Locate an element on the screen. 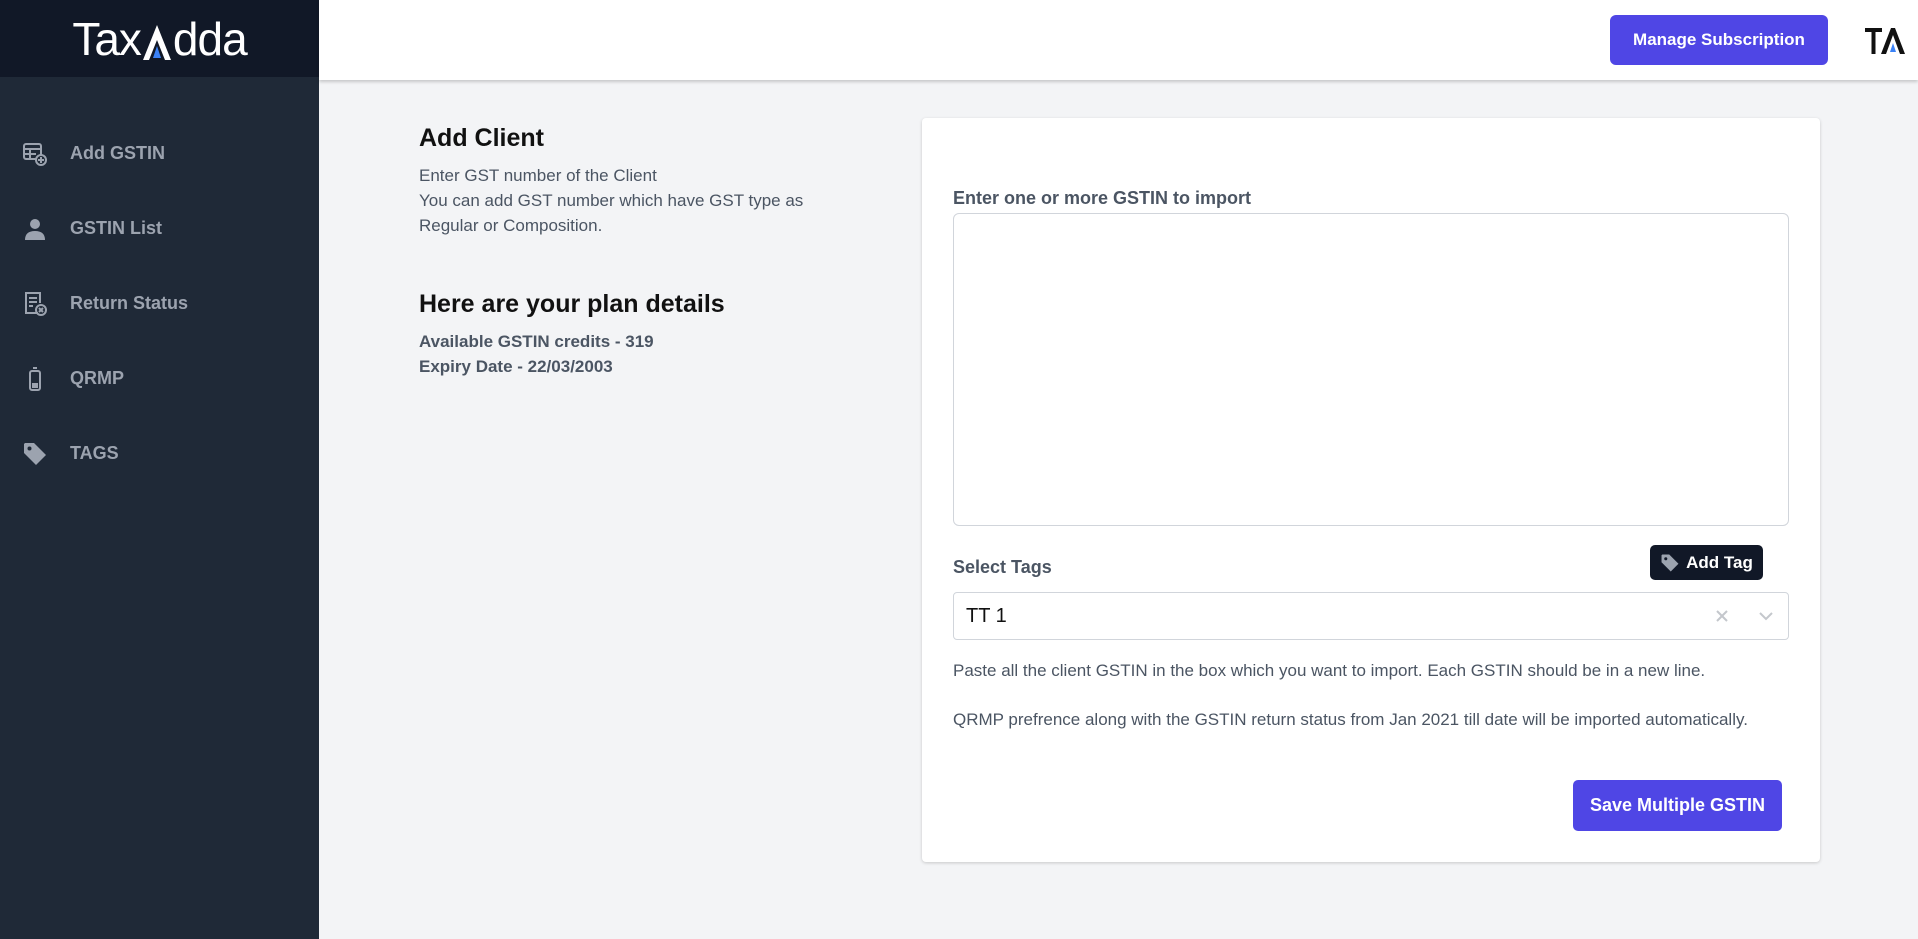 Image resolution: width=1918 pixels, height=939 pixels. selected-tag-value: TT 1 is located at coordinates (986, 615).